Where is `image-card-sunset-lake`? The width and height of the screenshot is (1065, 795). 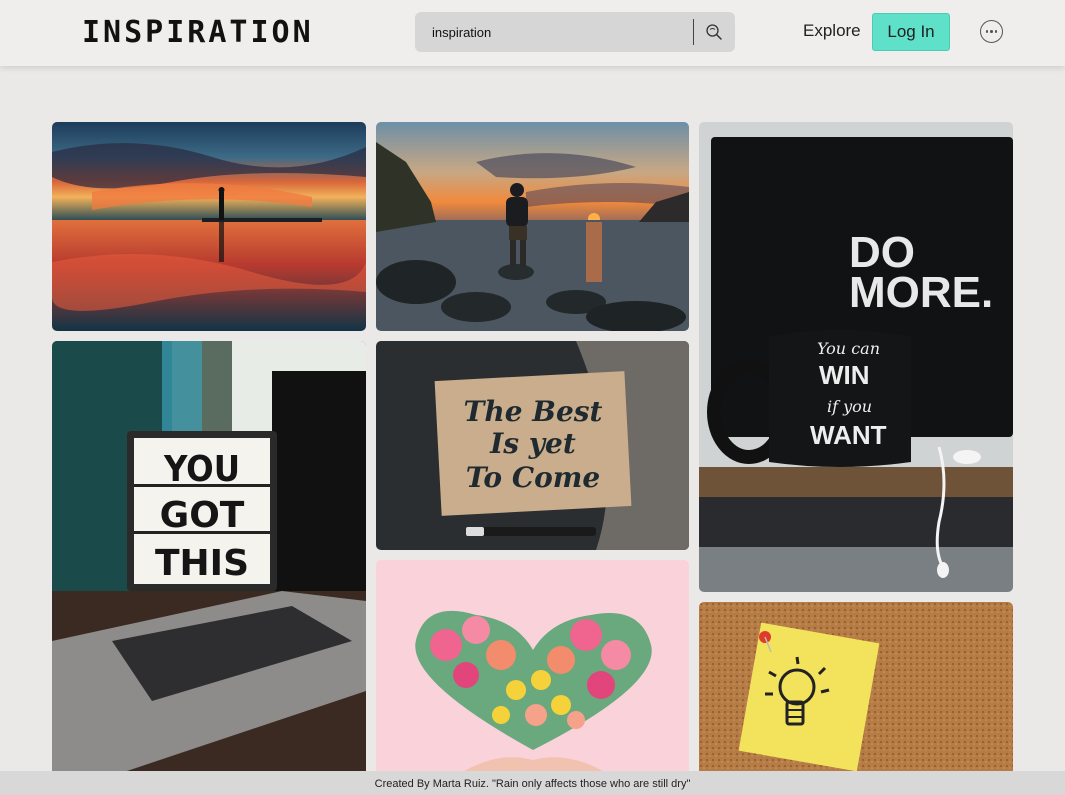 image-card-sunset-lake is located at coordinates (209, 226).